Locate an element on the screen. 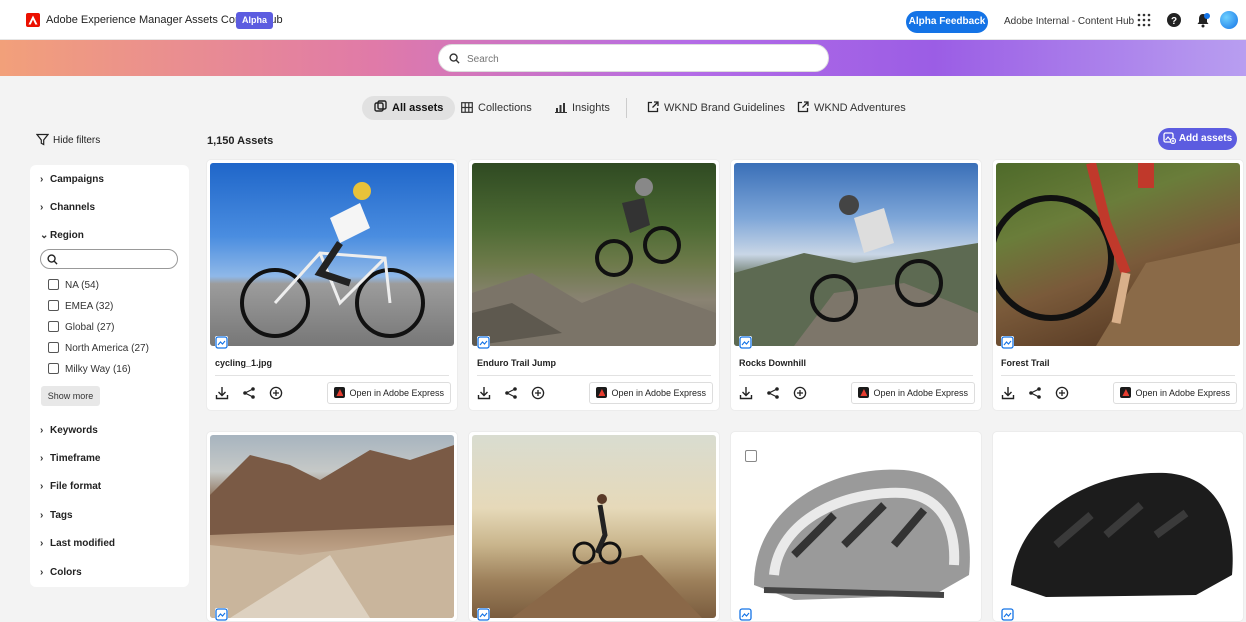  option-count: (16) is located at coordinates (121, 369).